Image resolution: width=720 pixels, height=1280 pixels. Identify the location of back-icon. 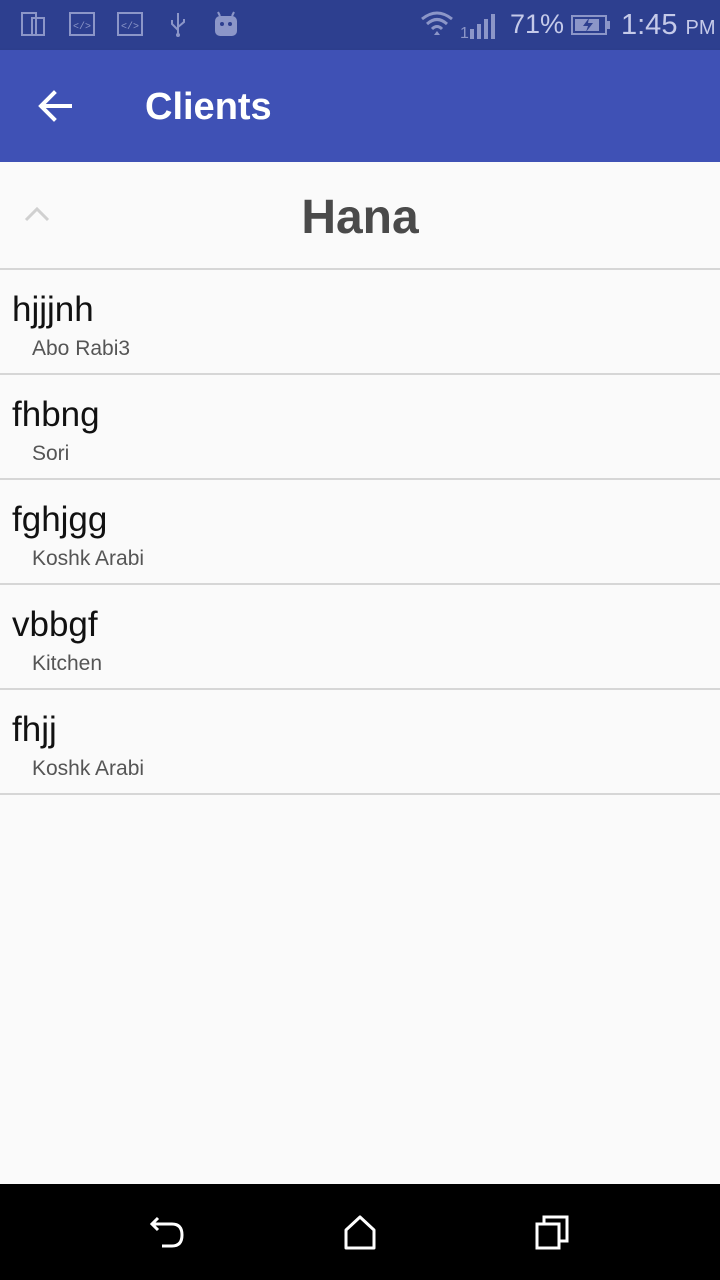
(168, 1232).